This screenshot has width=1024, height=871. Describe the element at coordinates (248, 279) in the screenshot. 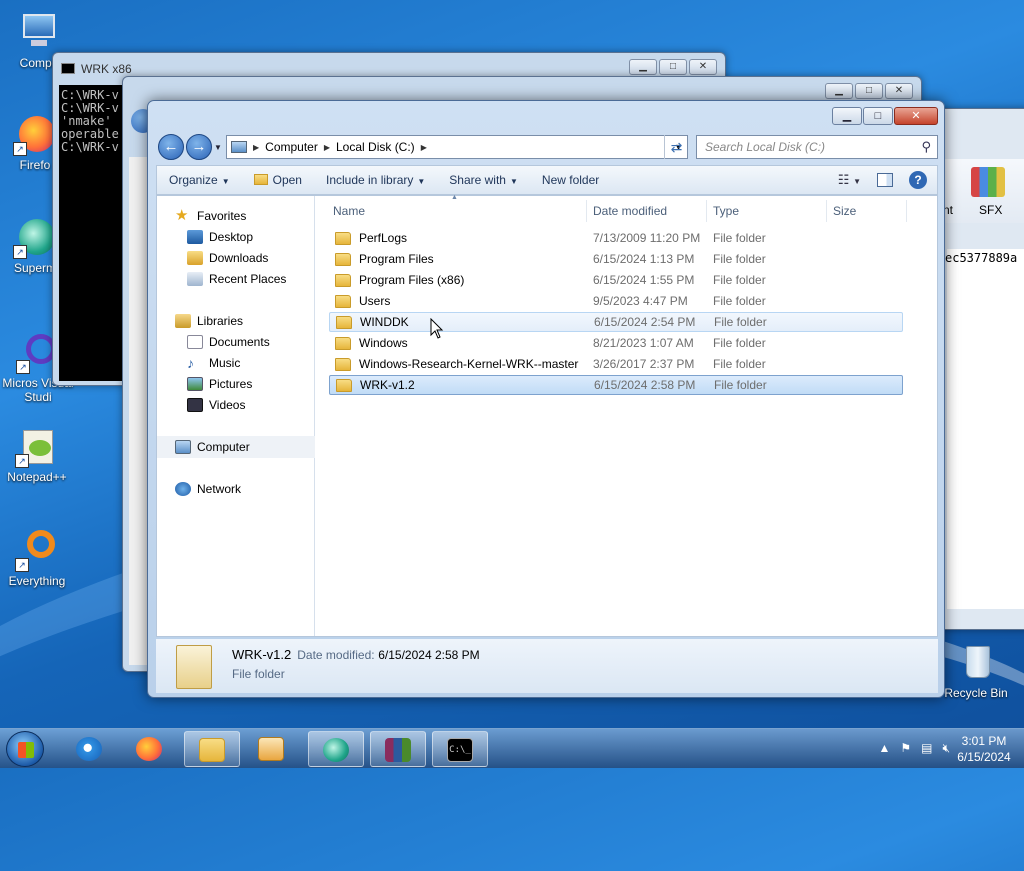

I see `nav-label: Recent Places` at that location.